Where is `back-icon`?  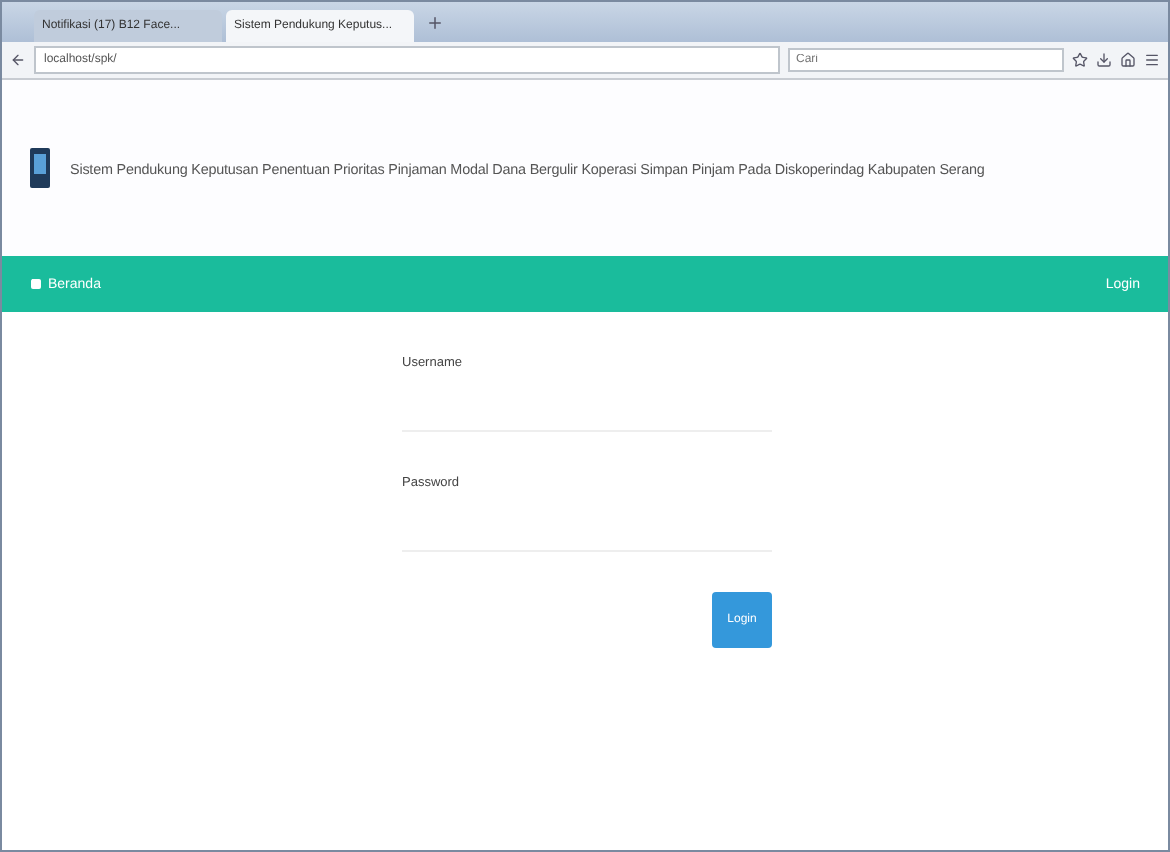 back-icon is located at coordinates (18, 60).